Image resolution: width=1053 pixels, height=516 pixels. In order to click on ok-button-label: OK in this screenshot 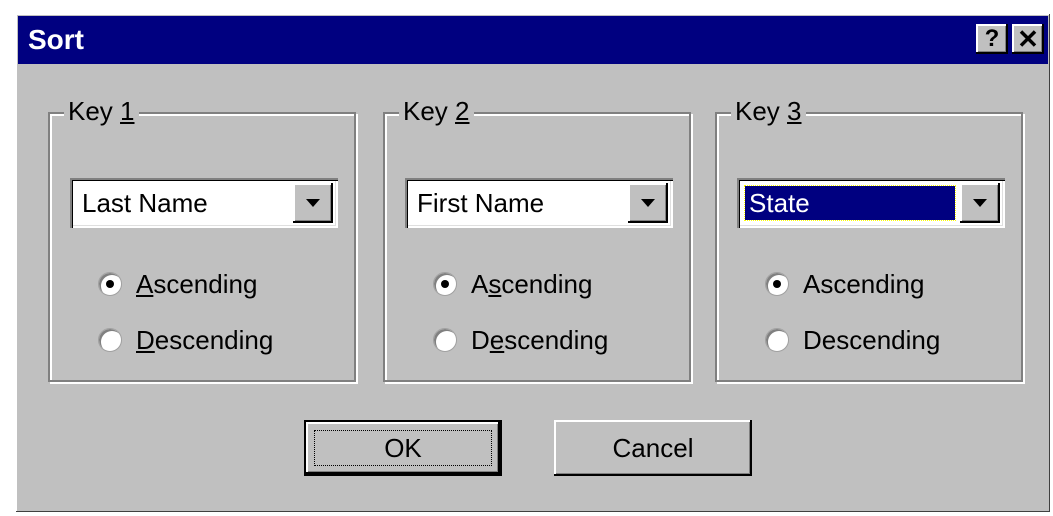, I will do `click(403, 447)`.